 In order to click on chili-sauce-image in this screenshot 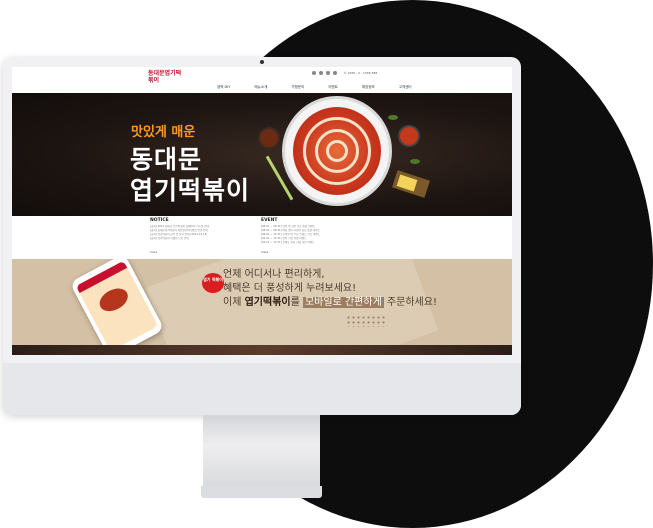, I will do `click(409, 136)`.